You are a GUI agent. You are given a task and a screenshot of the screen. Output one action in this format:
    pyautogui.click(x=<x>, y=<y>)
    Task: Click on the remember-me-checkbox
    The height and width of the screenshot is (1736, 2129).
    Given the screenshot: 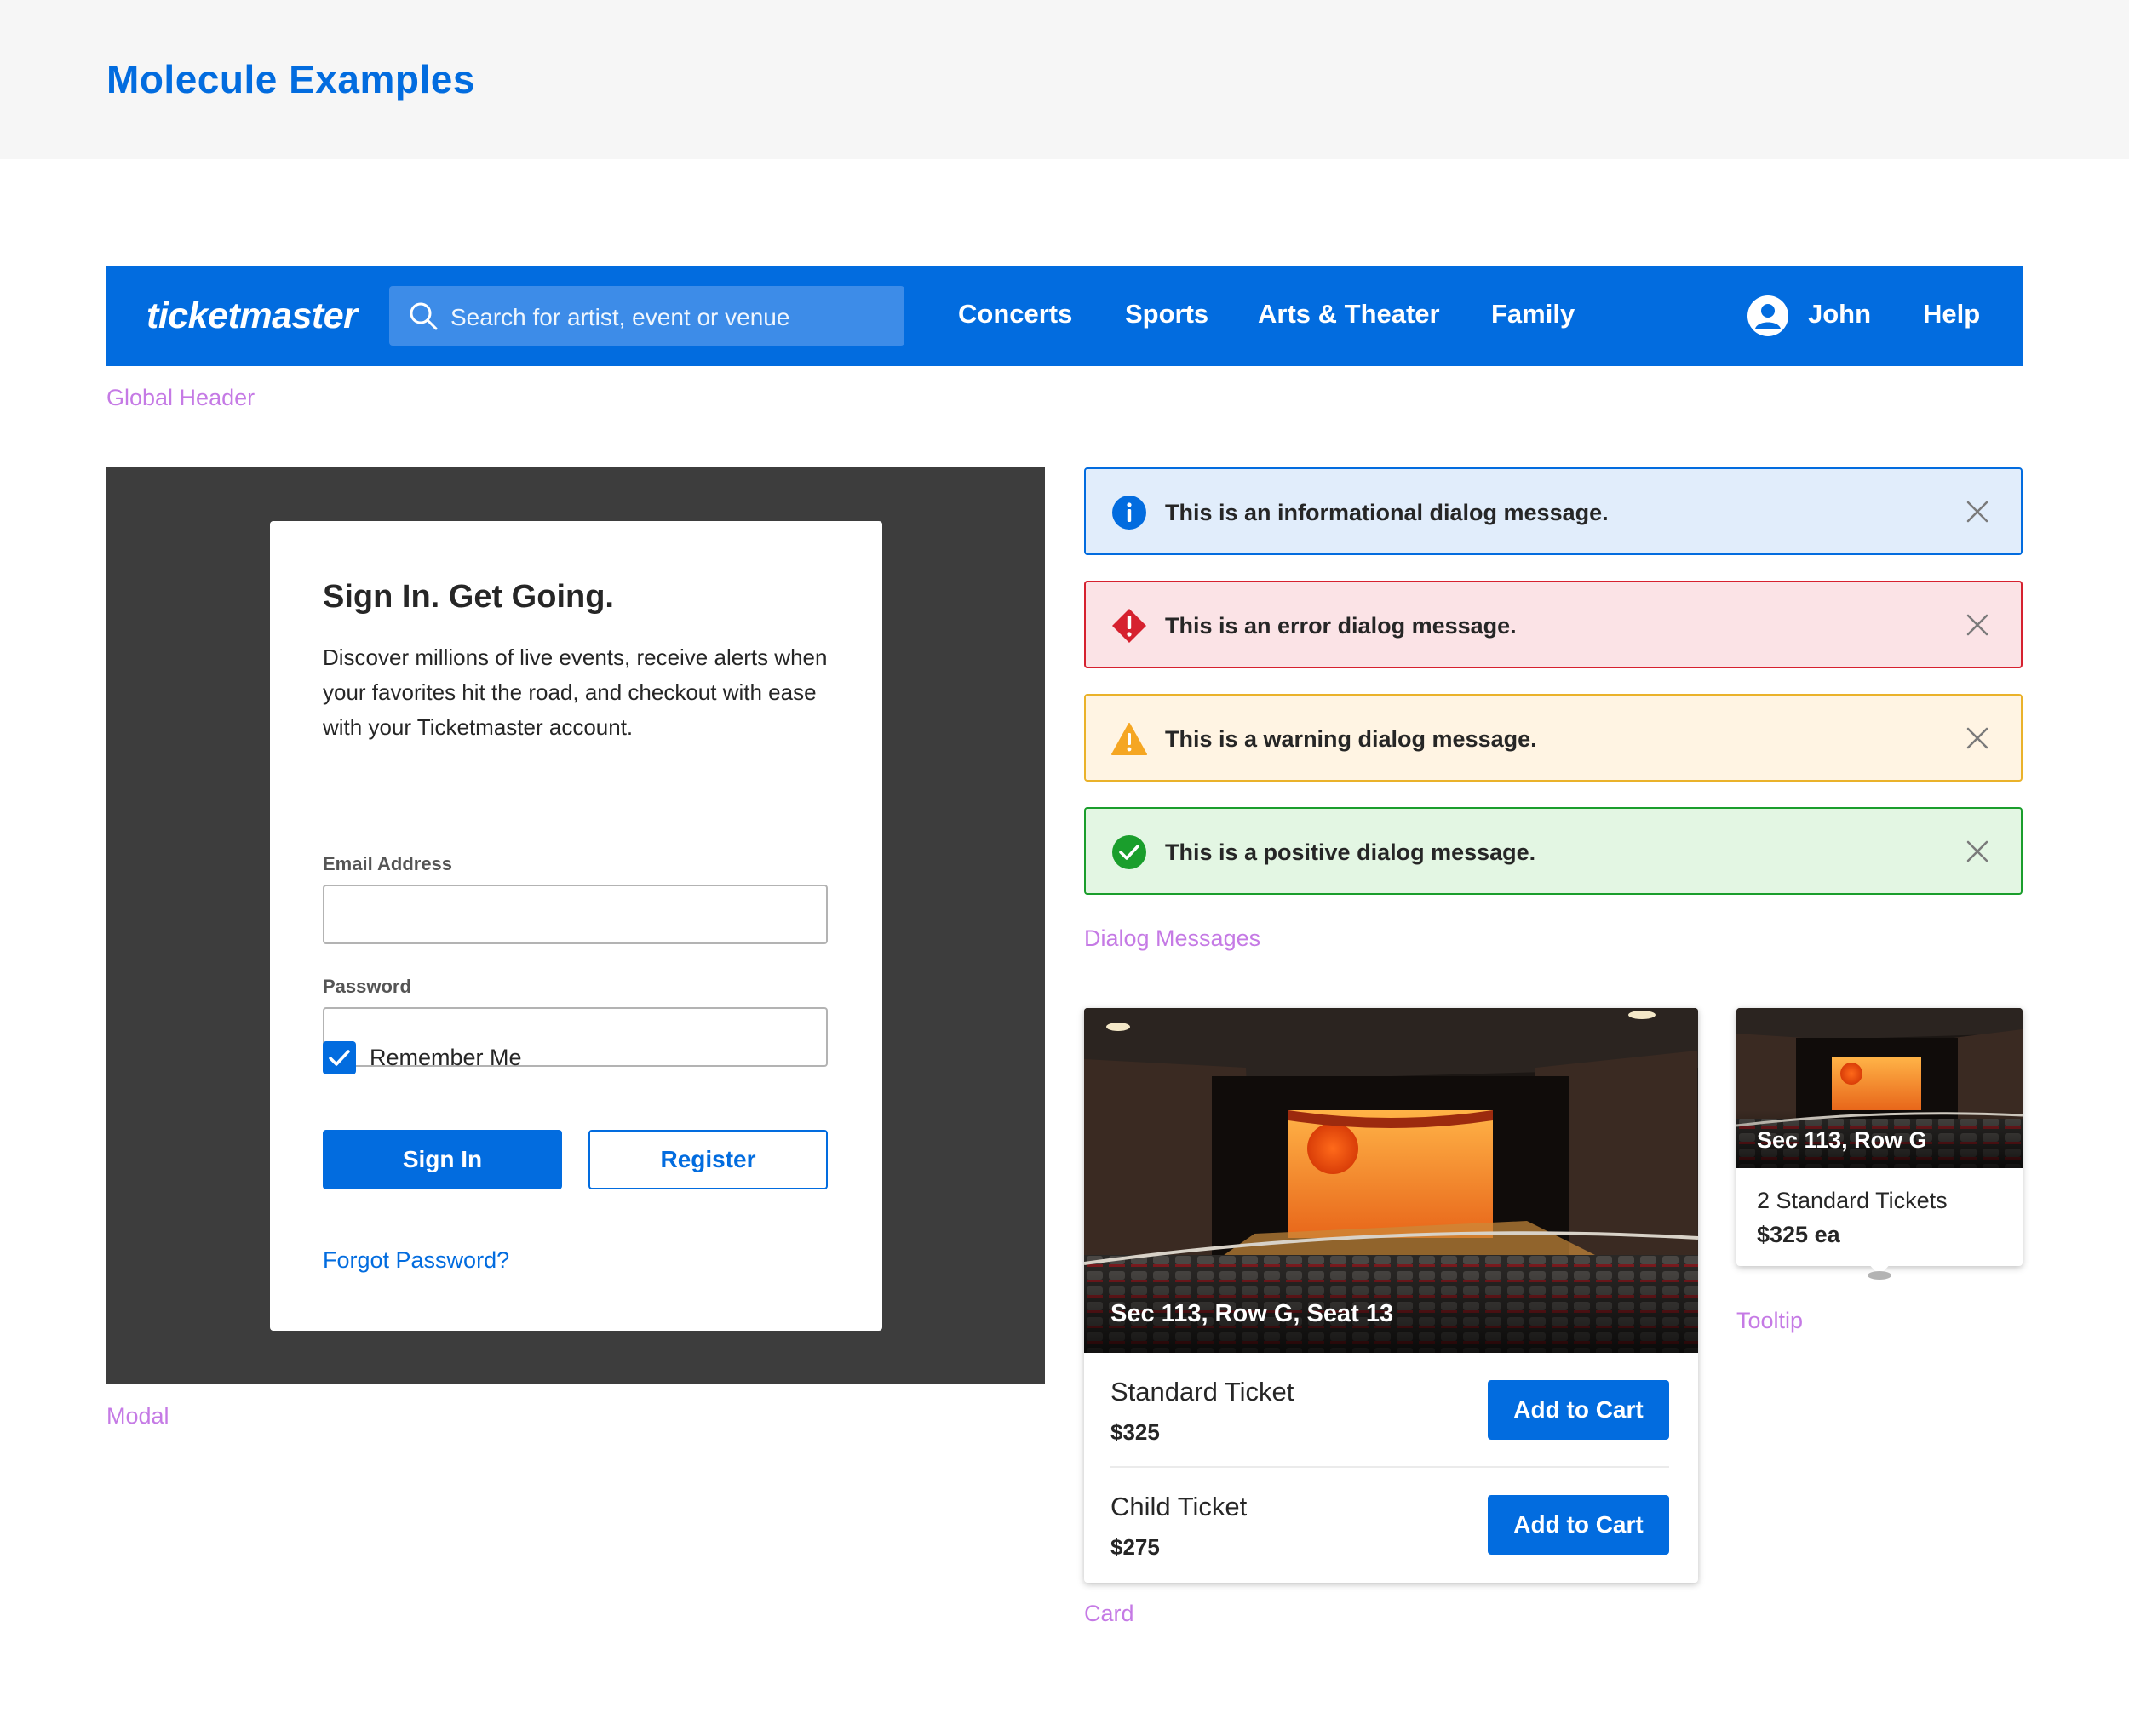 What is the action you would take?
    pyautogui.click(x=339, y=1057)
    